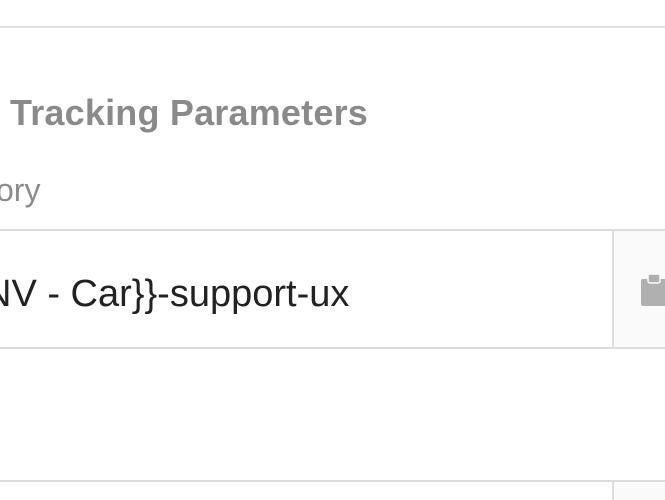 This screenshot has width=665, height=500. I want to click on copy-button, so click(638, 289).